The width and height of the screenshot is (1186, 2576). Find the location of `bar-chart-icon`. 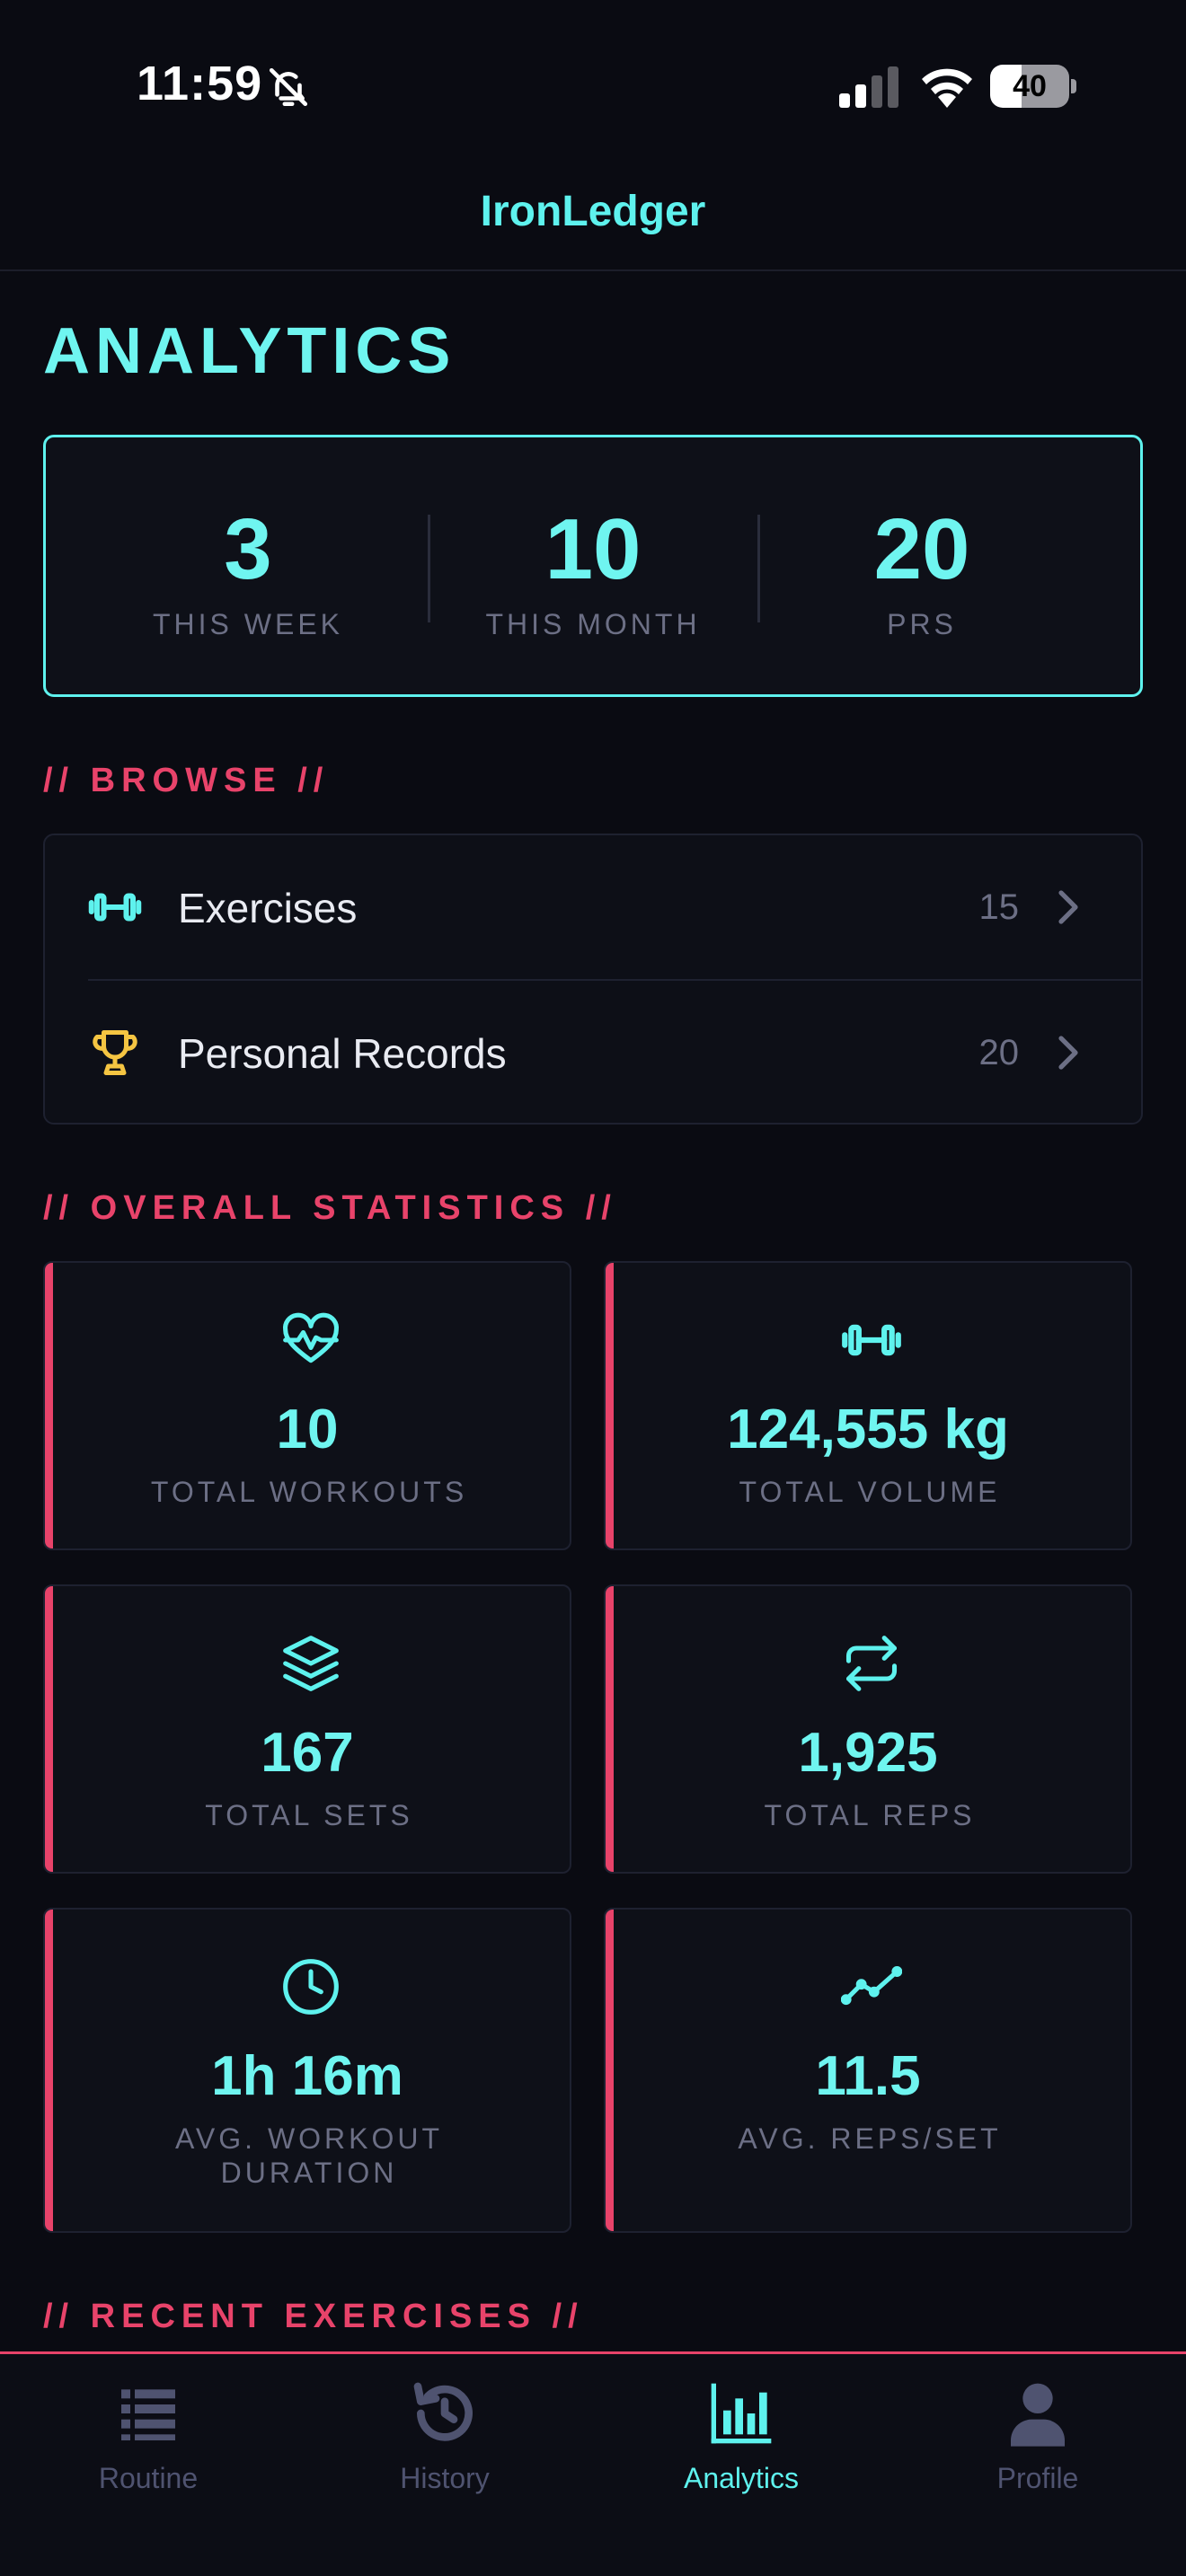

bar-chart-icon is located at coordinates (741, 2413).